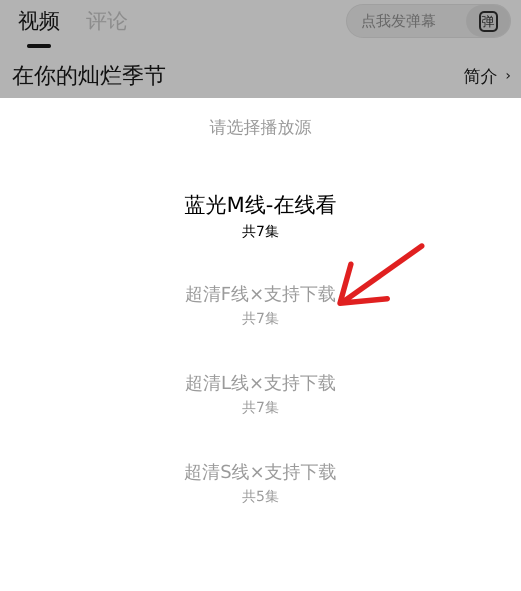  What do you see at coordinates (261, 128) in the screenshot?
I see `sheet-heading: 请选择播放源` at bounding box center [261, 128].